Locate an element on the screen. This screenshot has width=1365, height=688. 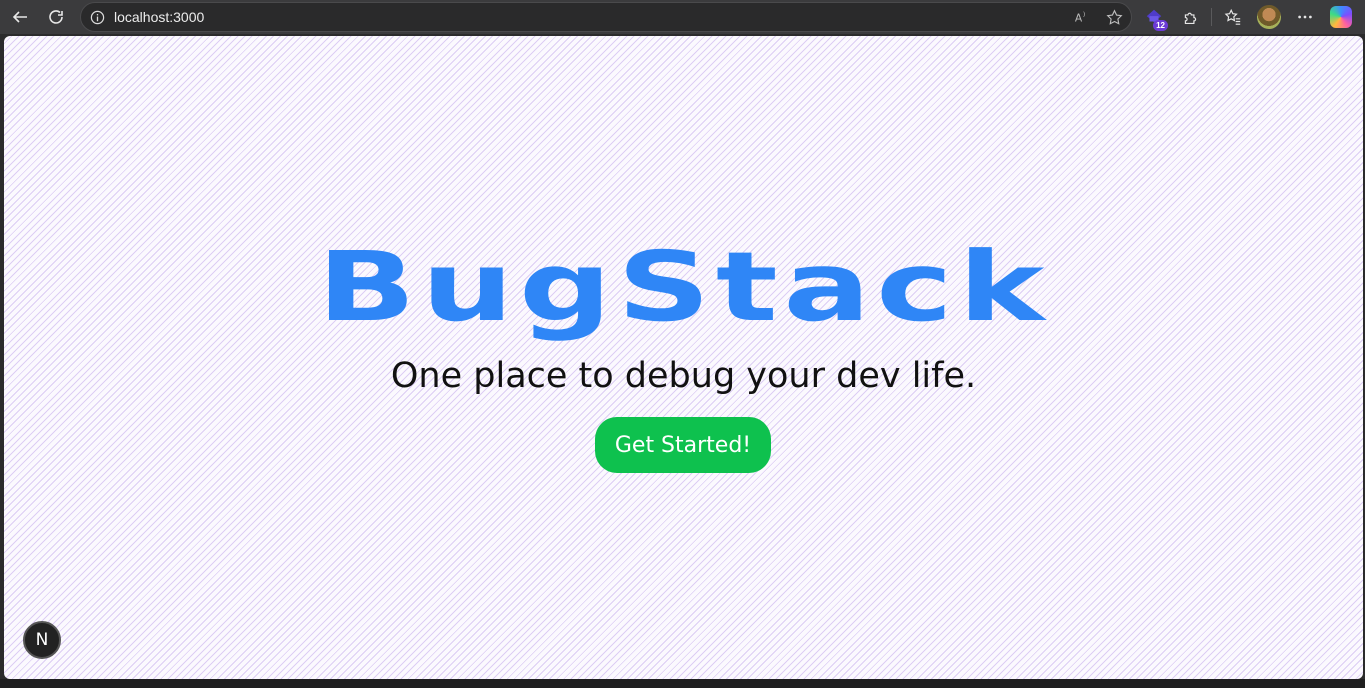
copilot-icon is located at coordinates (1341, 17).